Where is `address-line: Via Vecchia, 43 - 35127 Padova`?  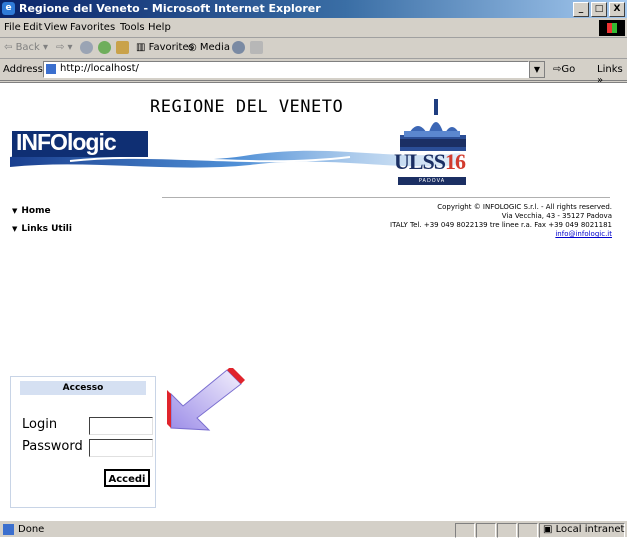
address-line: Via Vecchia, 43 - 35127 Padova is located at coordinates (556, 216).